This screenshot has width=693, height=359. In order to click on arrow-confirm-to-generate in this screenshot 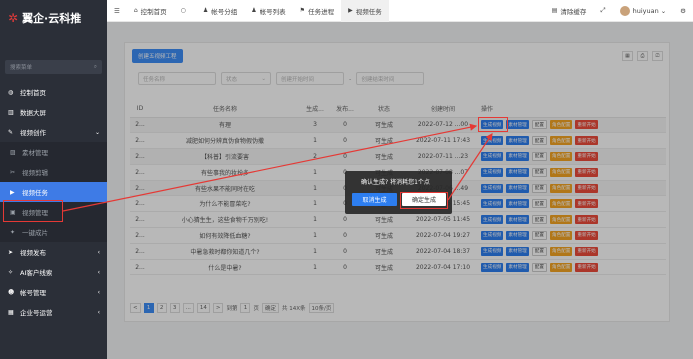, I will do `click(470, 167)`.